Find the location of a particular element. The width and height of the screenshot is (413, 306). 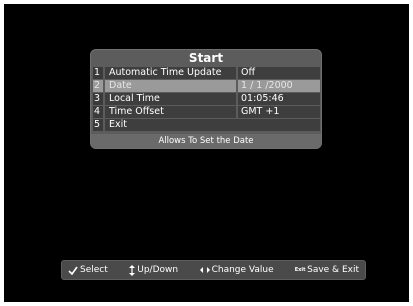

hint-change-value: Change Value is located at coordinates (236, 270).